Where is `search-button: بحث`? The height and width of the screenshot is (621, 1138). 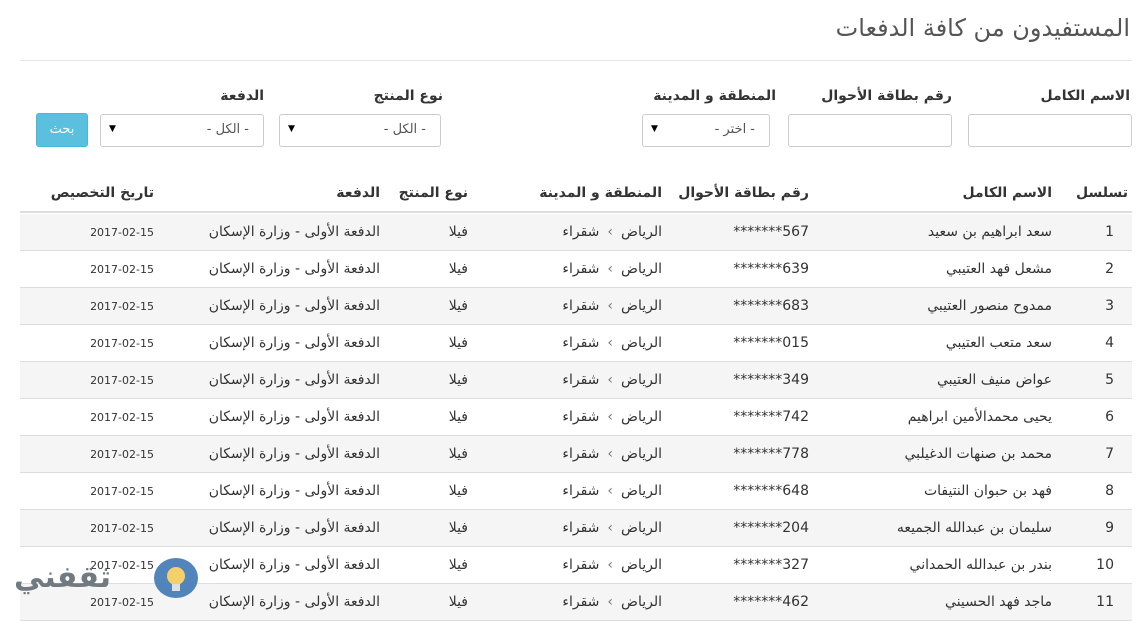 search-button: بحث is located at coordinates (62, 130).